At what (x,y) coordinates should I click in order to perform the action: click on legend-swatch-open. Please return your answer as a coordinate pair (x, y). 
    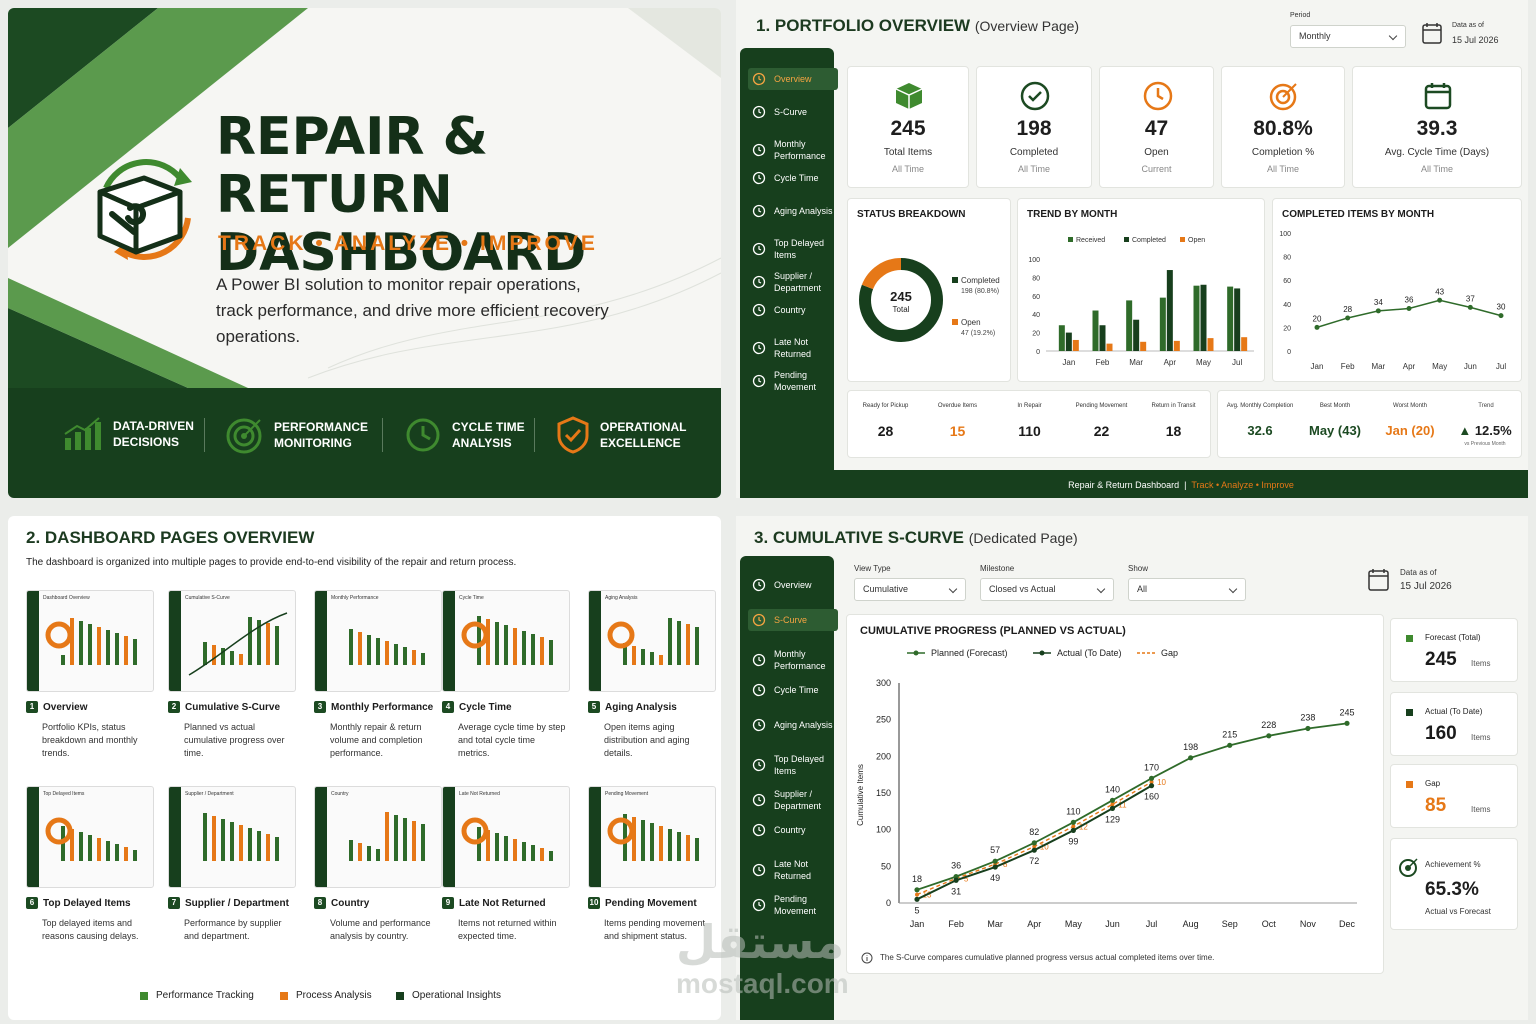
    Looking at the image, I should click on (955, 322).